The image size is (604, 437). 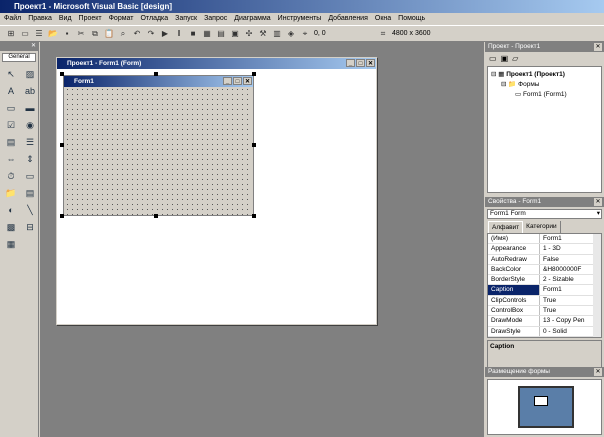 What do you see at coordinates (137, 34) in the screenshot?
I see `undo-icon: ↶` at bounding box center [137, 34].